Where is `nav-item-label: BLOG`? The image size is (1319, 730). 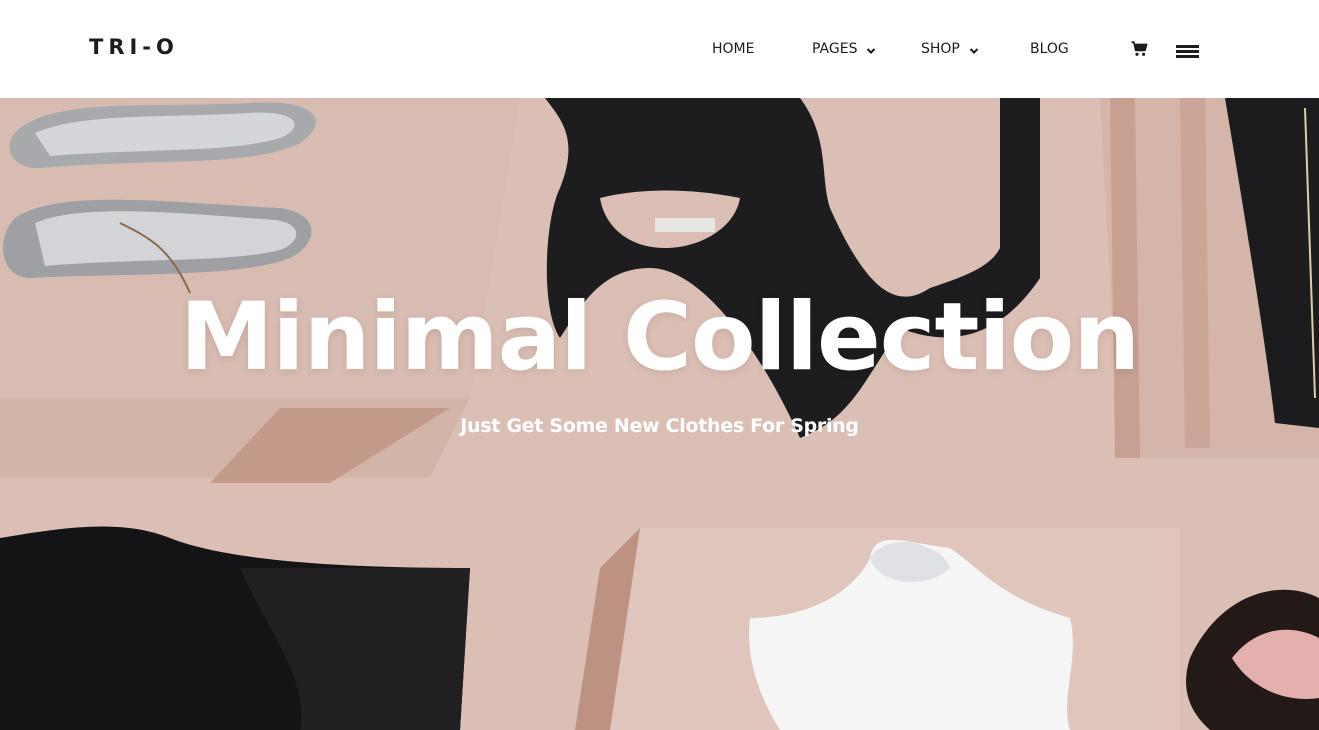
nav-item-label: BLOG is located at coordinates (1049, 49).